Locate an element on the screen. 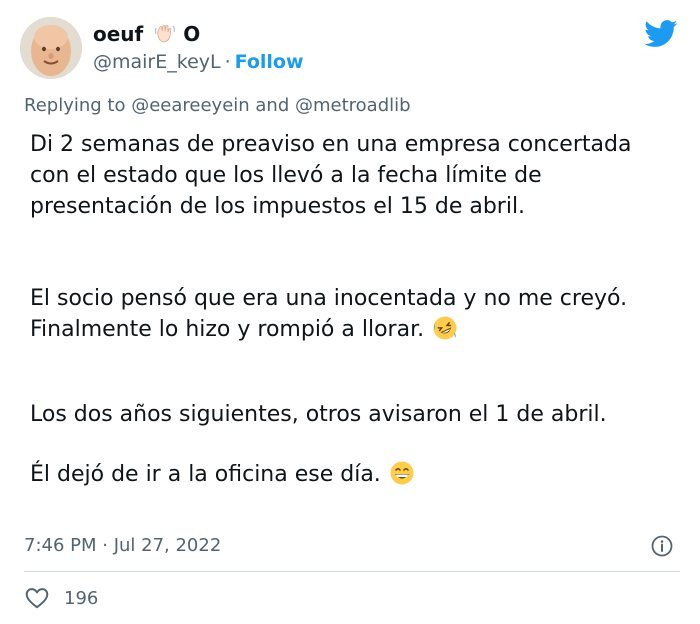 This screenshot has height=624, width=700. display-name-suffix: O is located at coordinates (192, 34).